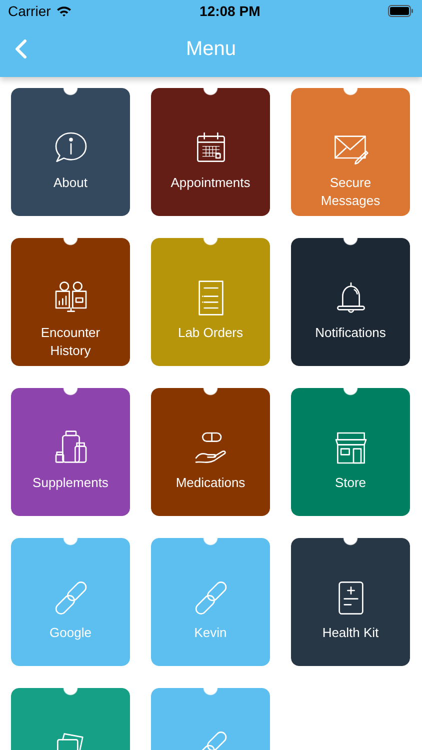  What do you see at coordinates (70, 183) in the screenshot?
I see `tile-label: About` at bounding box center [70, 183].